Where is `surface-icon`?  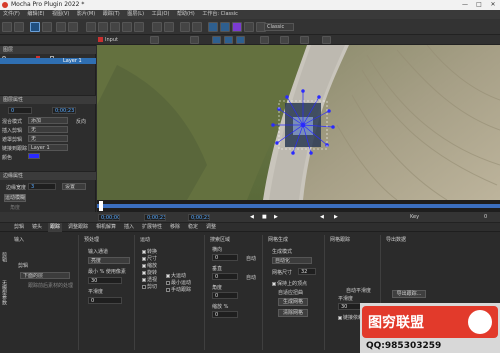
surface-icon is located at coordinates (213, 27).